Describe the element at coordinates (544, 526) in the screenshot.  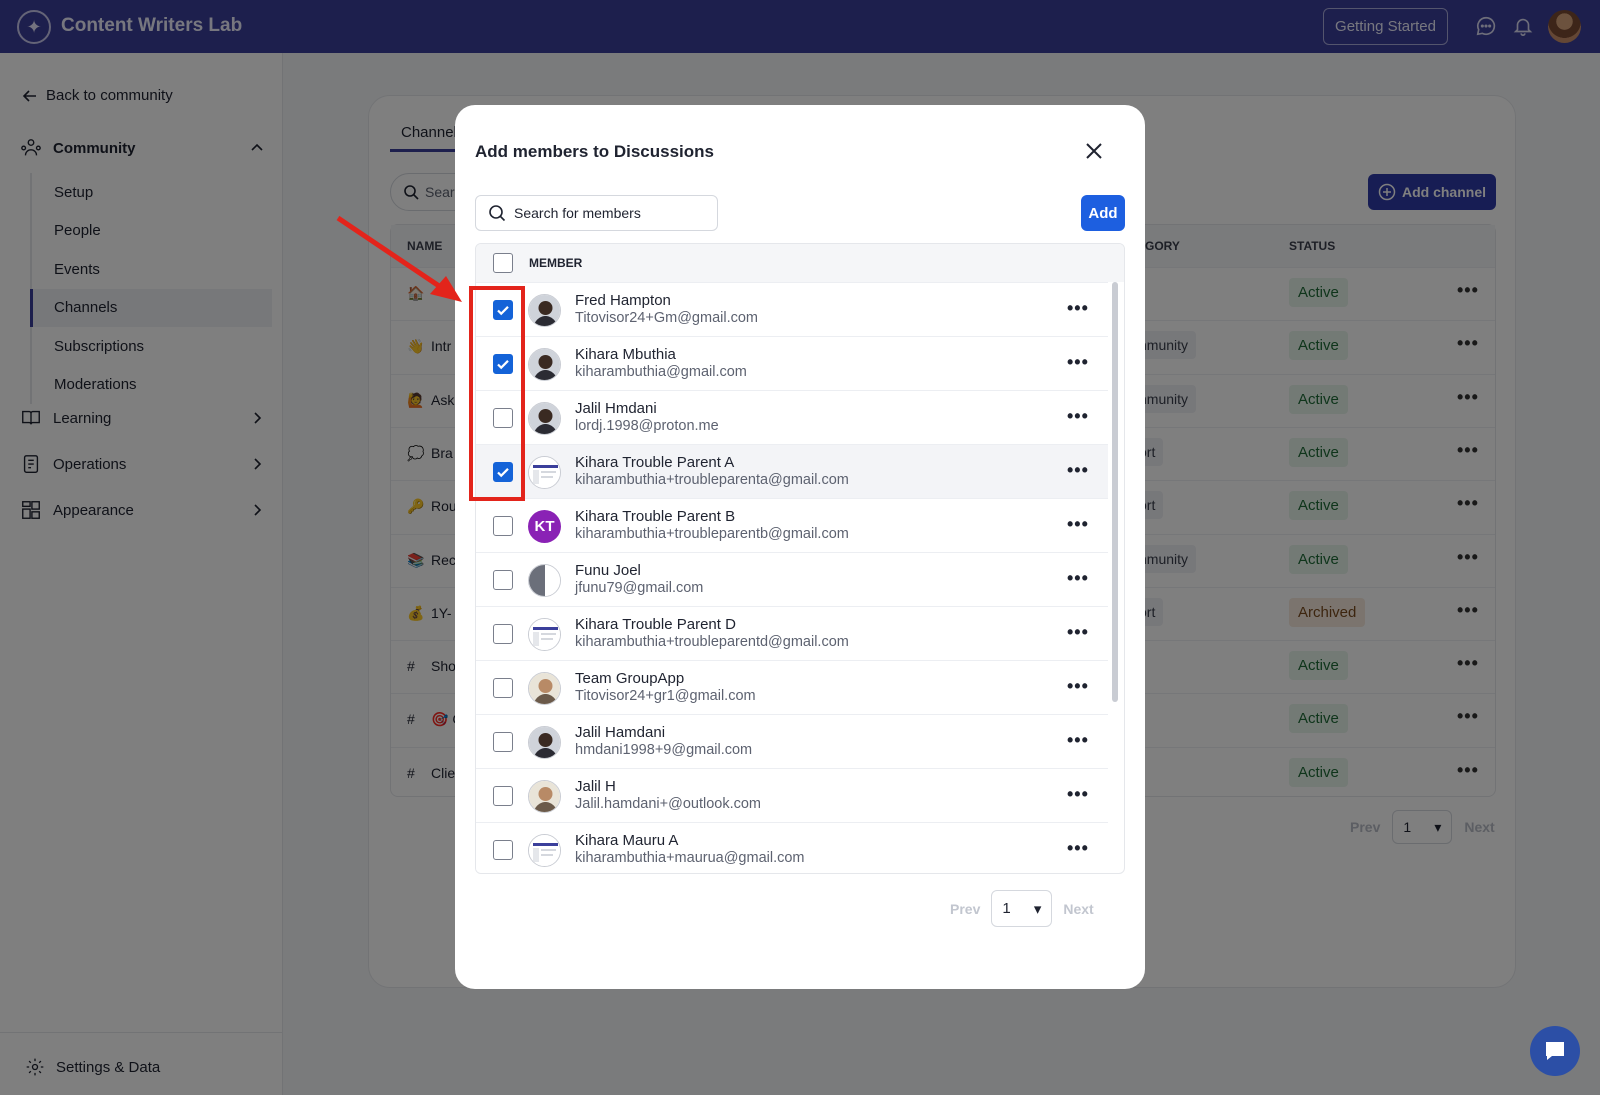
I see `avatar: KT` at that location.